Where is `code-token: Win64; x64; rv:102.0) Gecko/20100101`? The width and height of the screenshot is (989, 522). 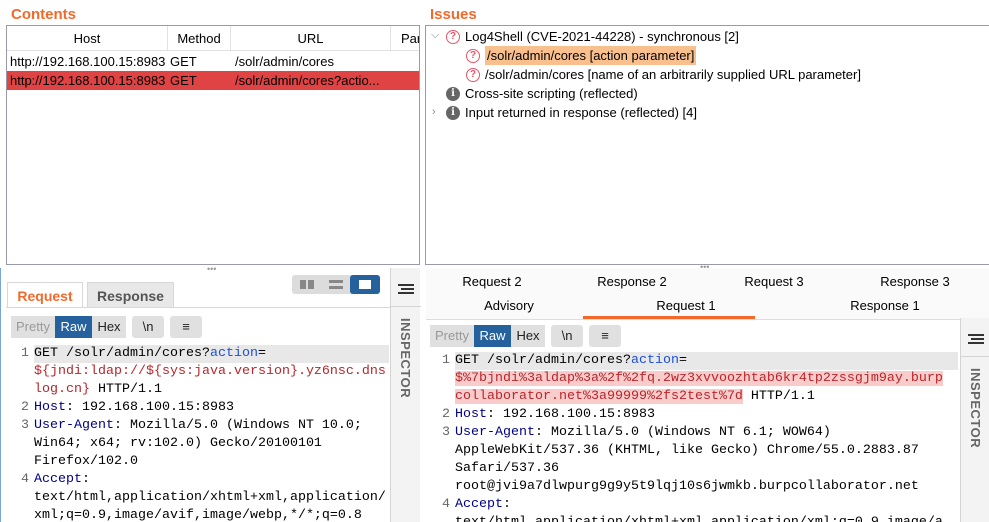
code-token: Win64; x64; rv:102.0) Gecko/20100101 is located at coordinates (178, 443).